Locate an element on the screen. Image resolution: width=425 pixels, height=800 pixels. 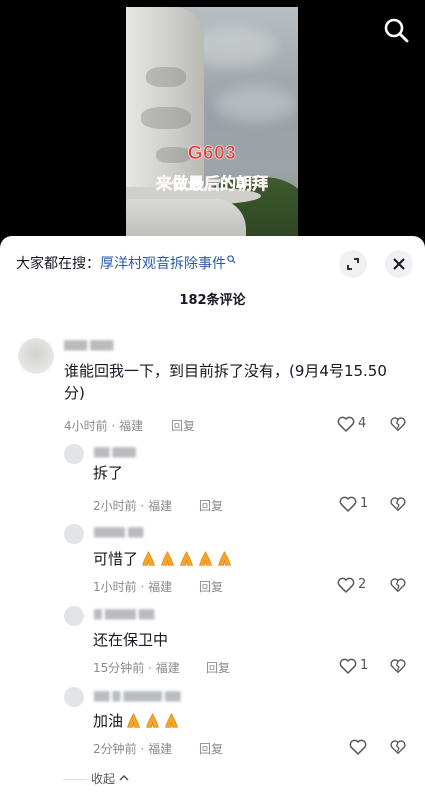
comment-count: 182条评论 is located at coordinates (212, 300).